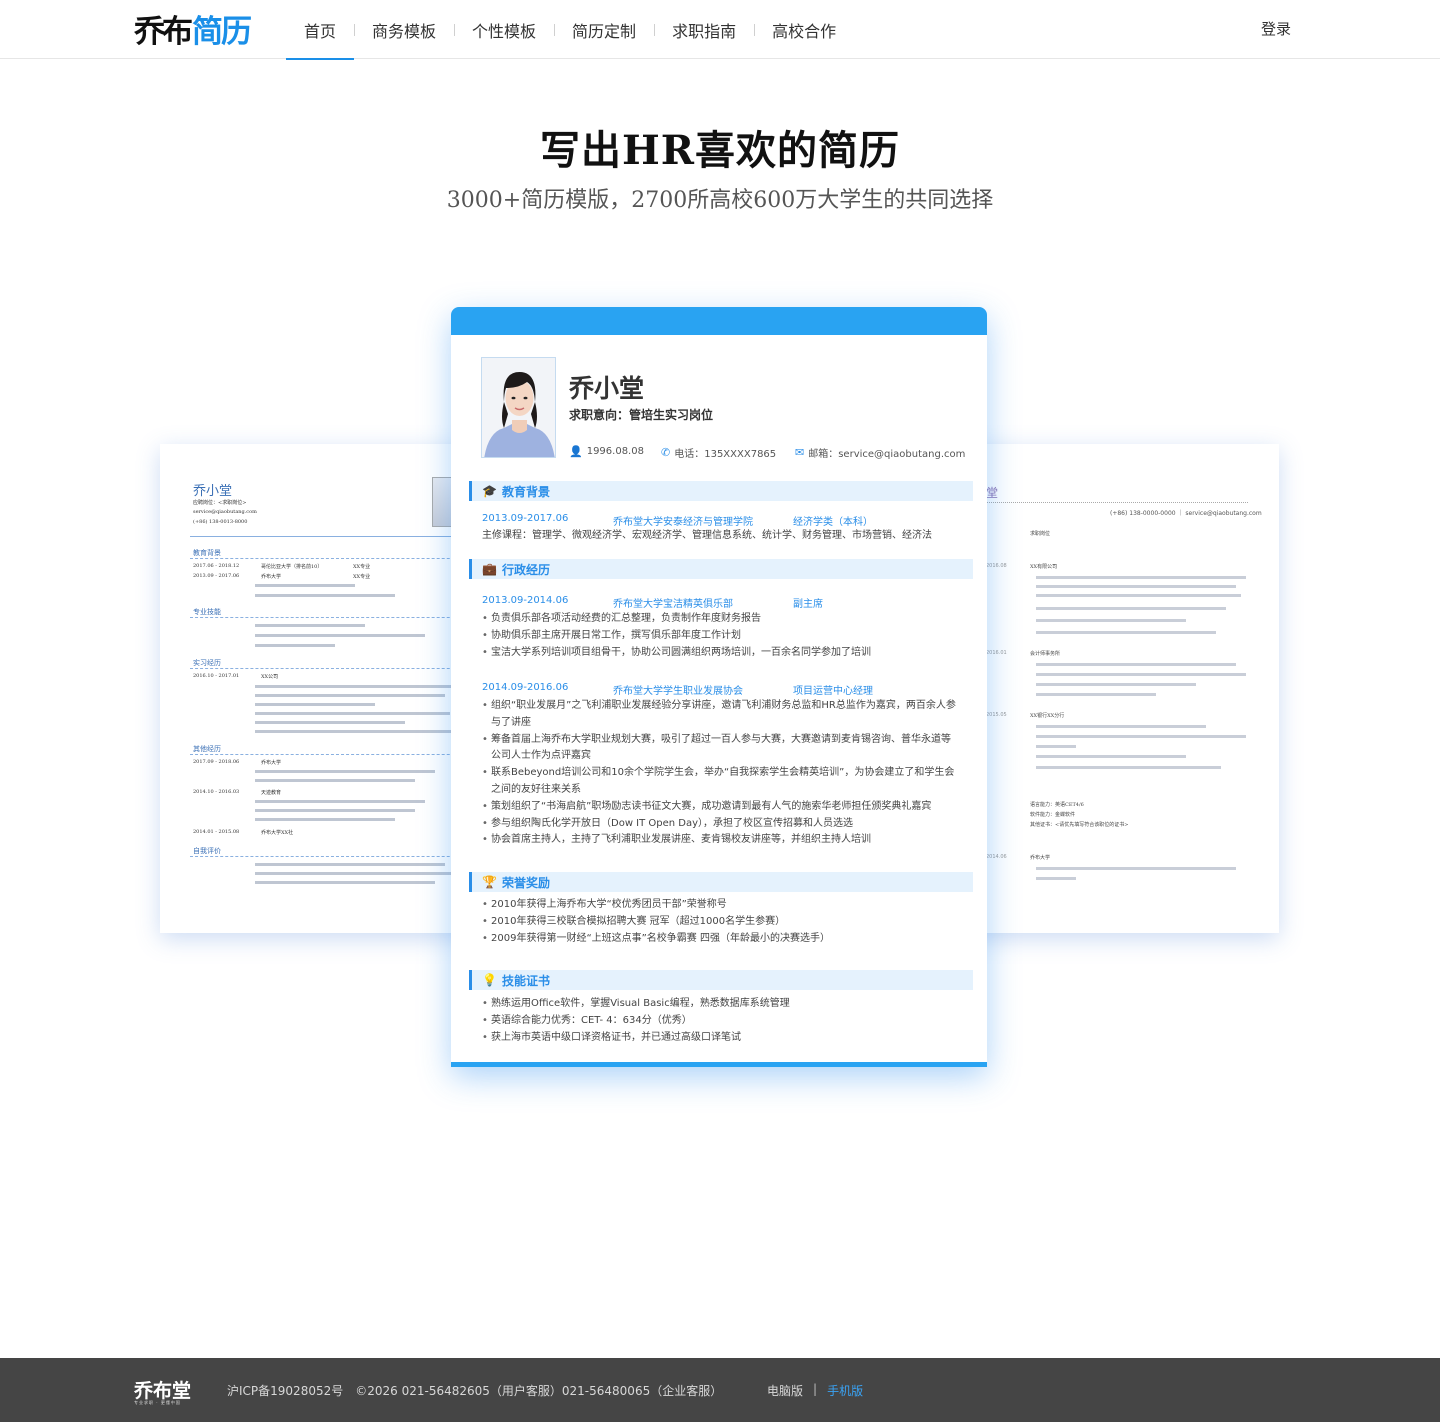 Image resolution: width=1440 pixels, height=1422 pixels. I want to click on list-item: 协助俱乐部主席开展日常工作，撰写俱乐部年度工作计划, so click(727, 636).